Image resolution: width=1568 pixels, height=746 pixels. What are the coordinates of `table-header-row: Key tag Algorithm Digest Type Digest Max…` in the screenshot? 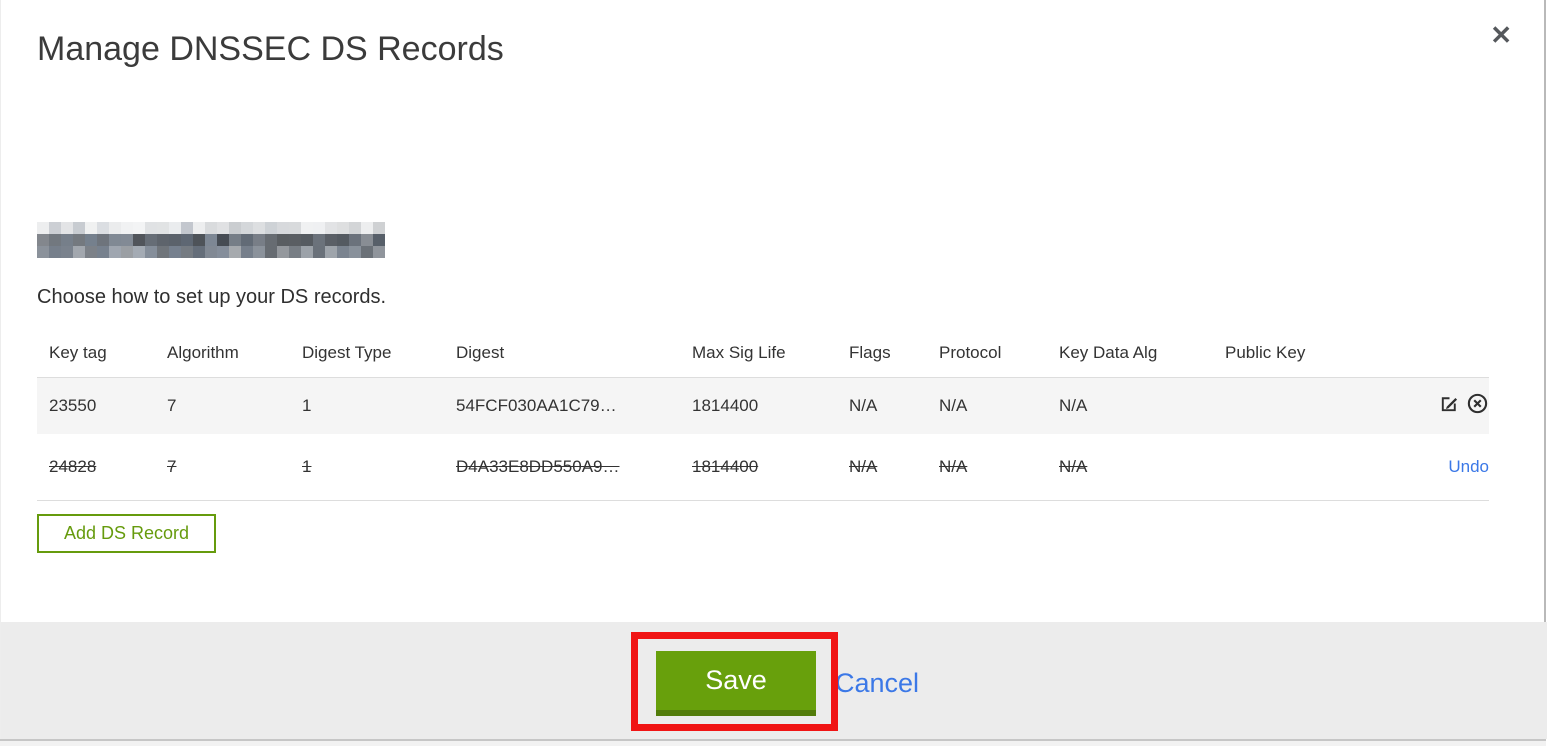 It's located at (763, 353).